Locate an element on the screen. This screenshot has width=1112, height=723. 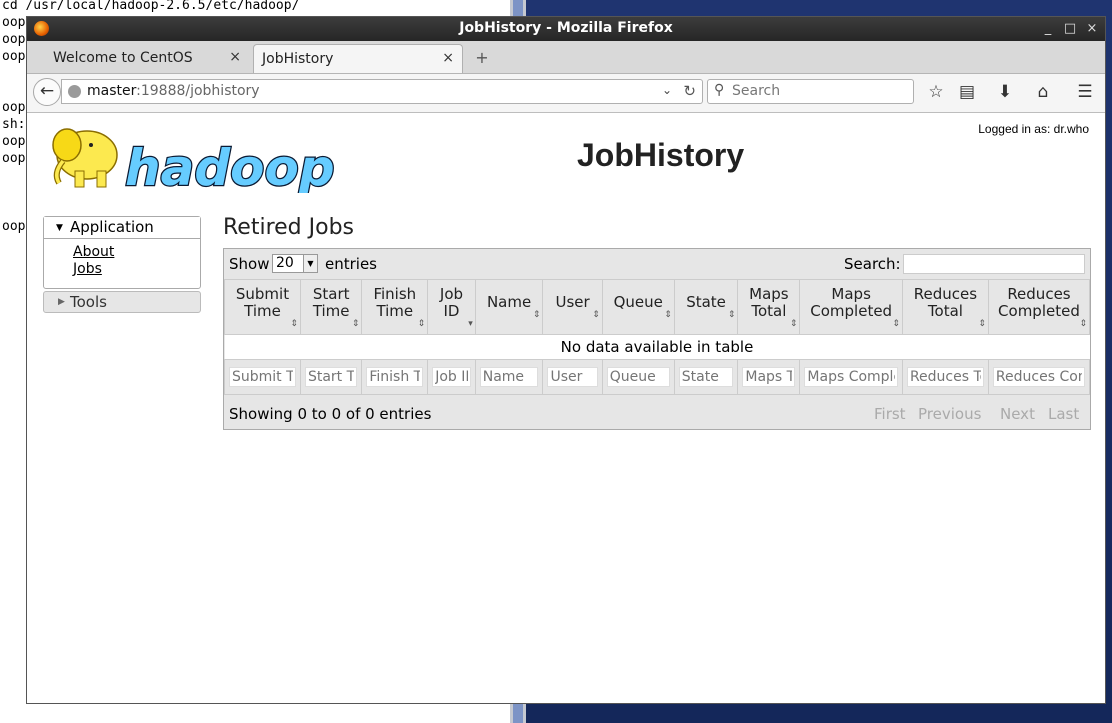
first-page-button: First is located at coordinates (890, 414).